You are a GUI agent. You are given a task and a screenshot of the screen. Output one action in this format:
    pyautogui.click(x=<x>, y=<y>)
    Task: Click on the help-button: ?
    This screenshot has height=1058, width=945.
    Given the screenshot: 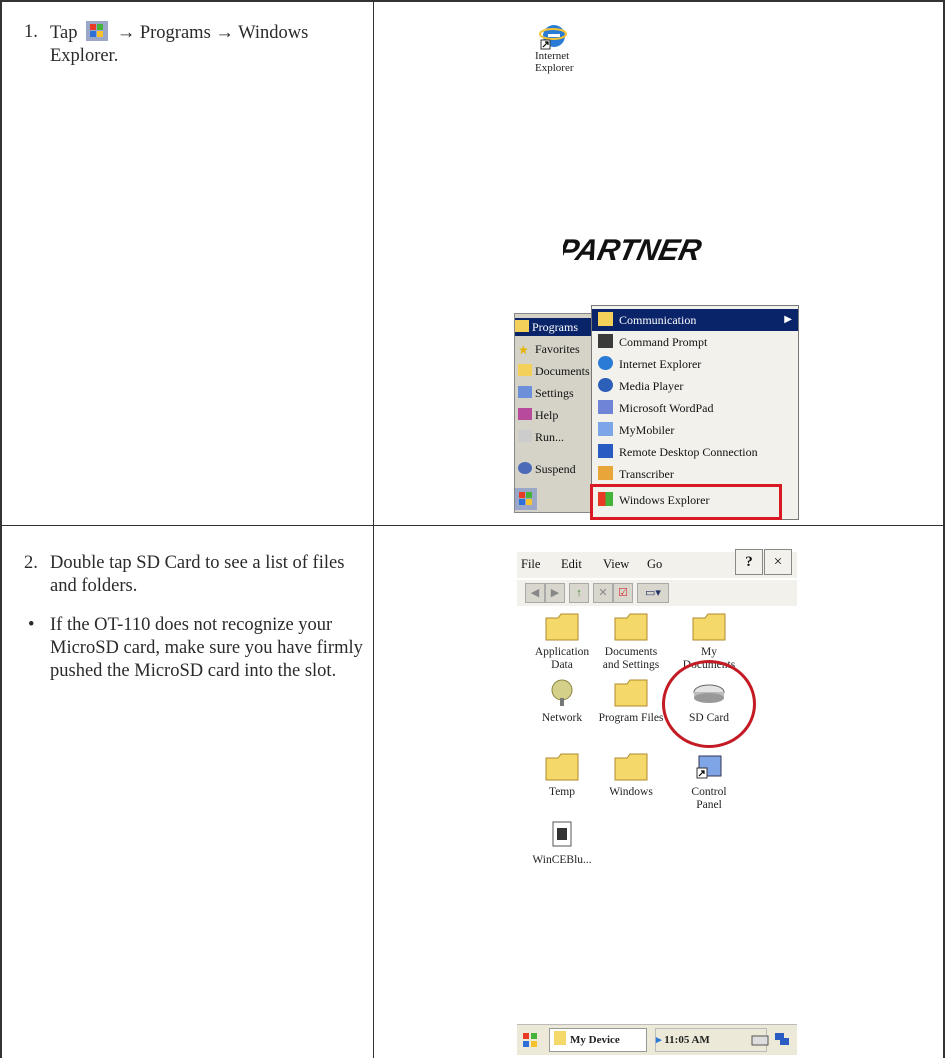 What is the action you would take?
    pyautogui.click(x=749, y=562)
    